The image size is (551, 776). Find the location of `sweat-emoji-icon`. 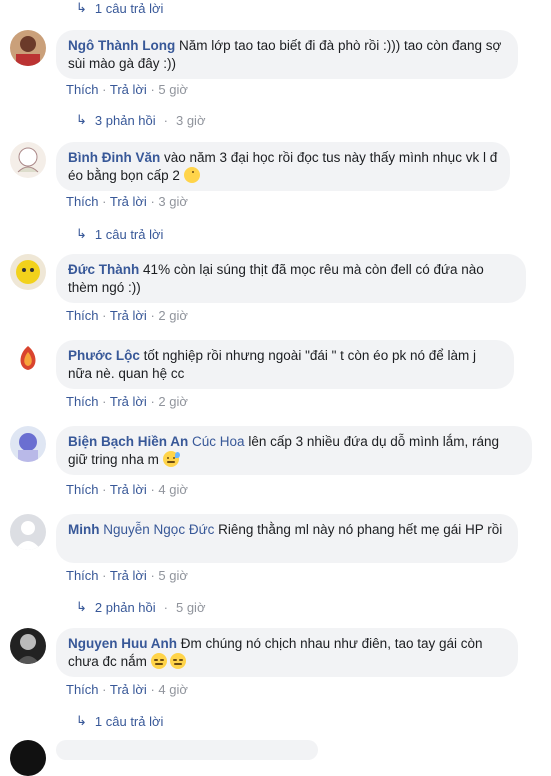

sweat-emoji-icon is located at coordinates (171, 459).